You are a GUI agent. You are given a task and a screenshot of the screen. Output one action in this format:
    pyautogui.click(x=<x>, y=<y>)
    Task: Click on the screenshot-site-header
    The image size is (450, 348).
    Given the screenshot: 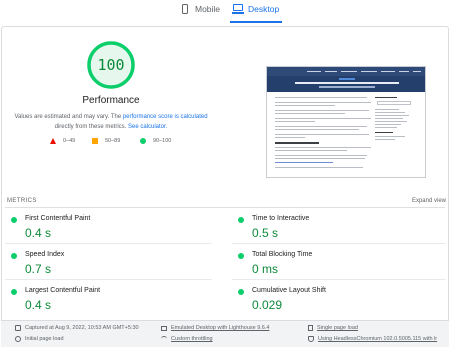 What is the action you would take?
    pyautogui.click(x=346, y=71)
    